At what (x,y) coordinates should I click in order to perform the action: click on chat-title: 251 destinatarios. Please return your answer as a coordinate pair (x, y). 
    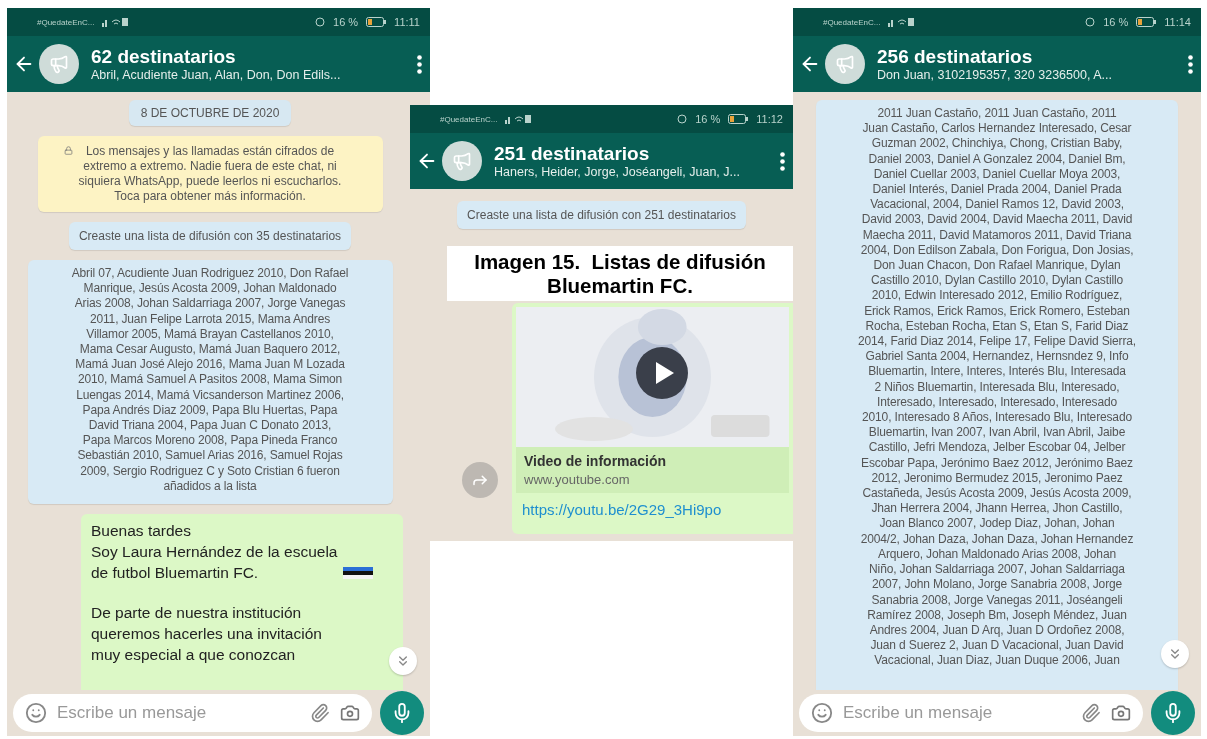
    Looking at the image, I should click on (572, 154).